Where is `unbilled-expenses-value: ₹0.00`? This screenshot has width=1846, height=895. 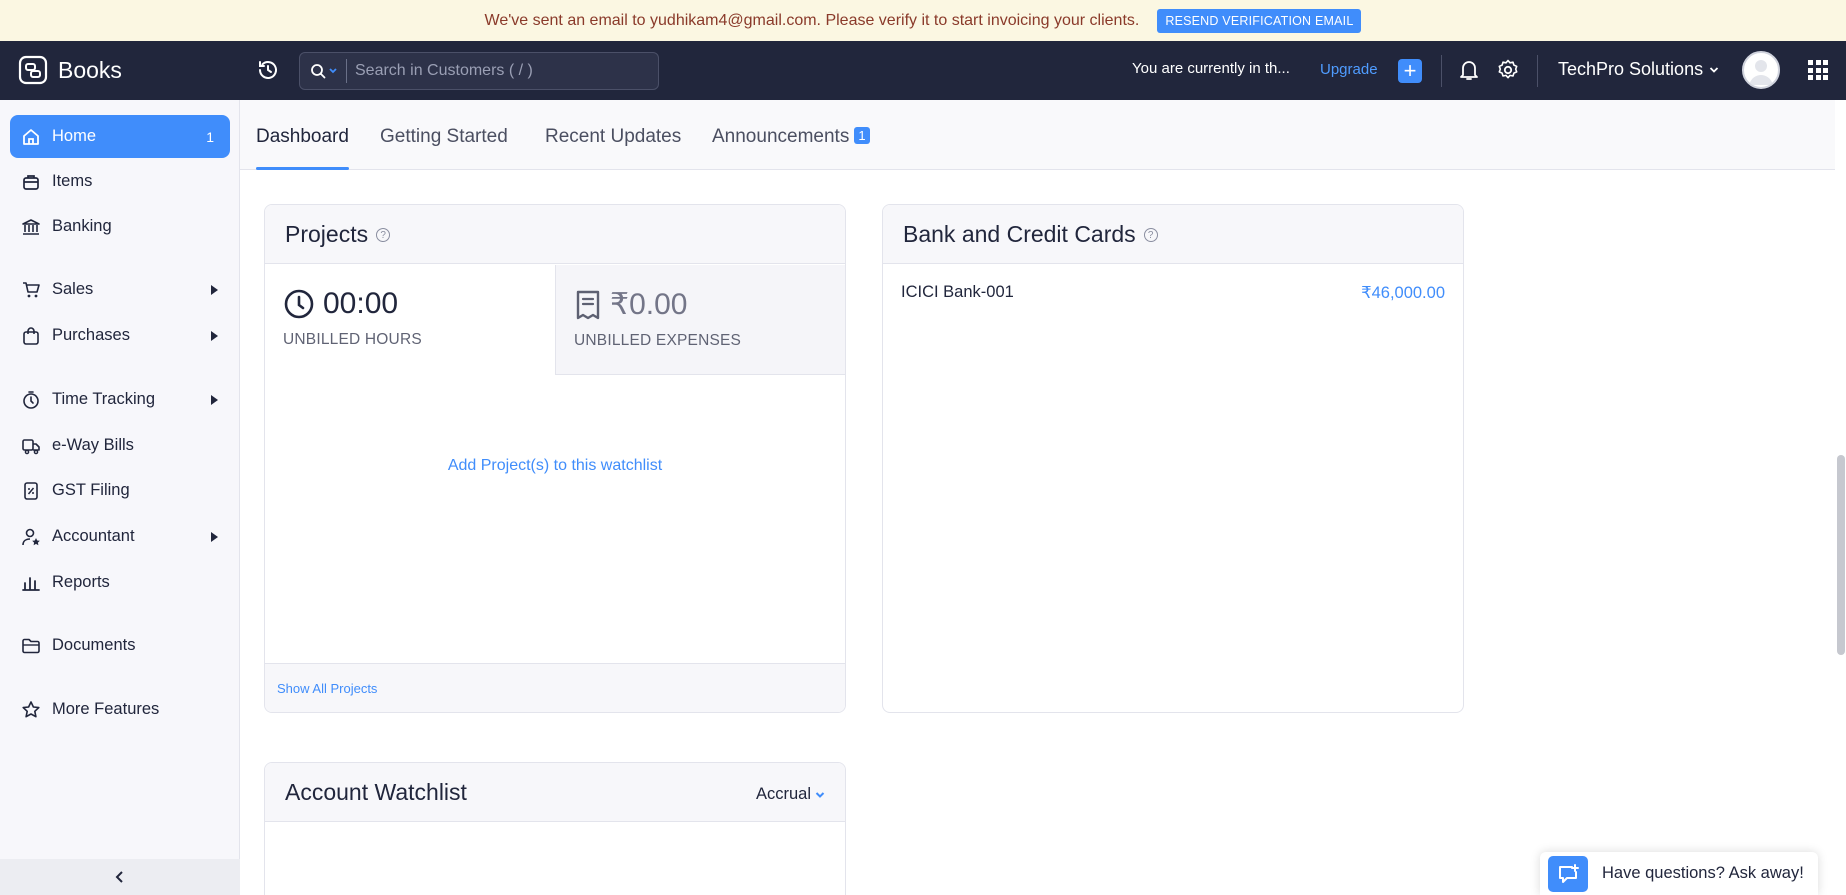
unbilled-expenses-value: ₹0.00 is located at coordinates (649, 304).